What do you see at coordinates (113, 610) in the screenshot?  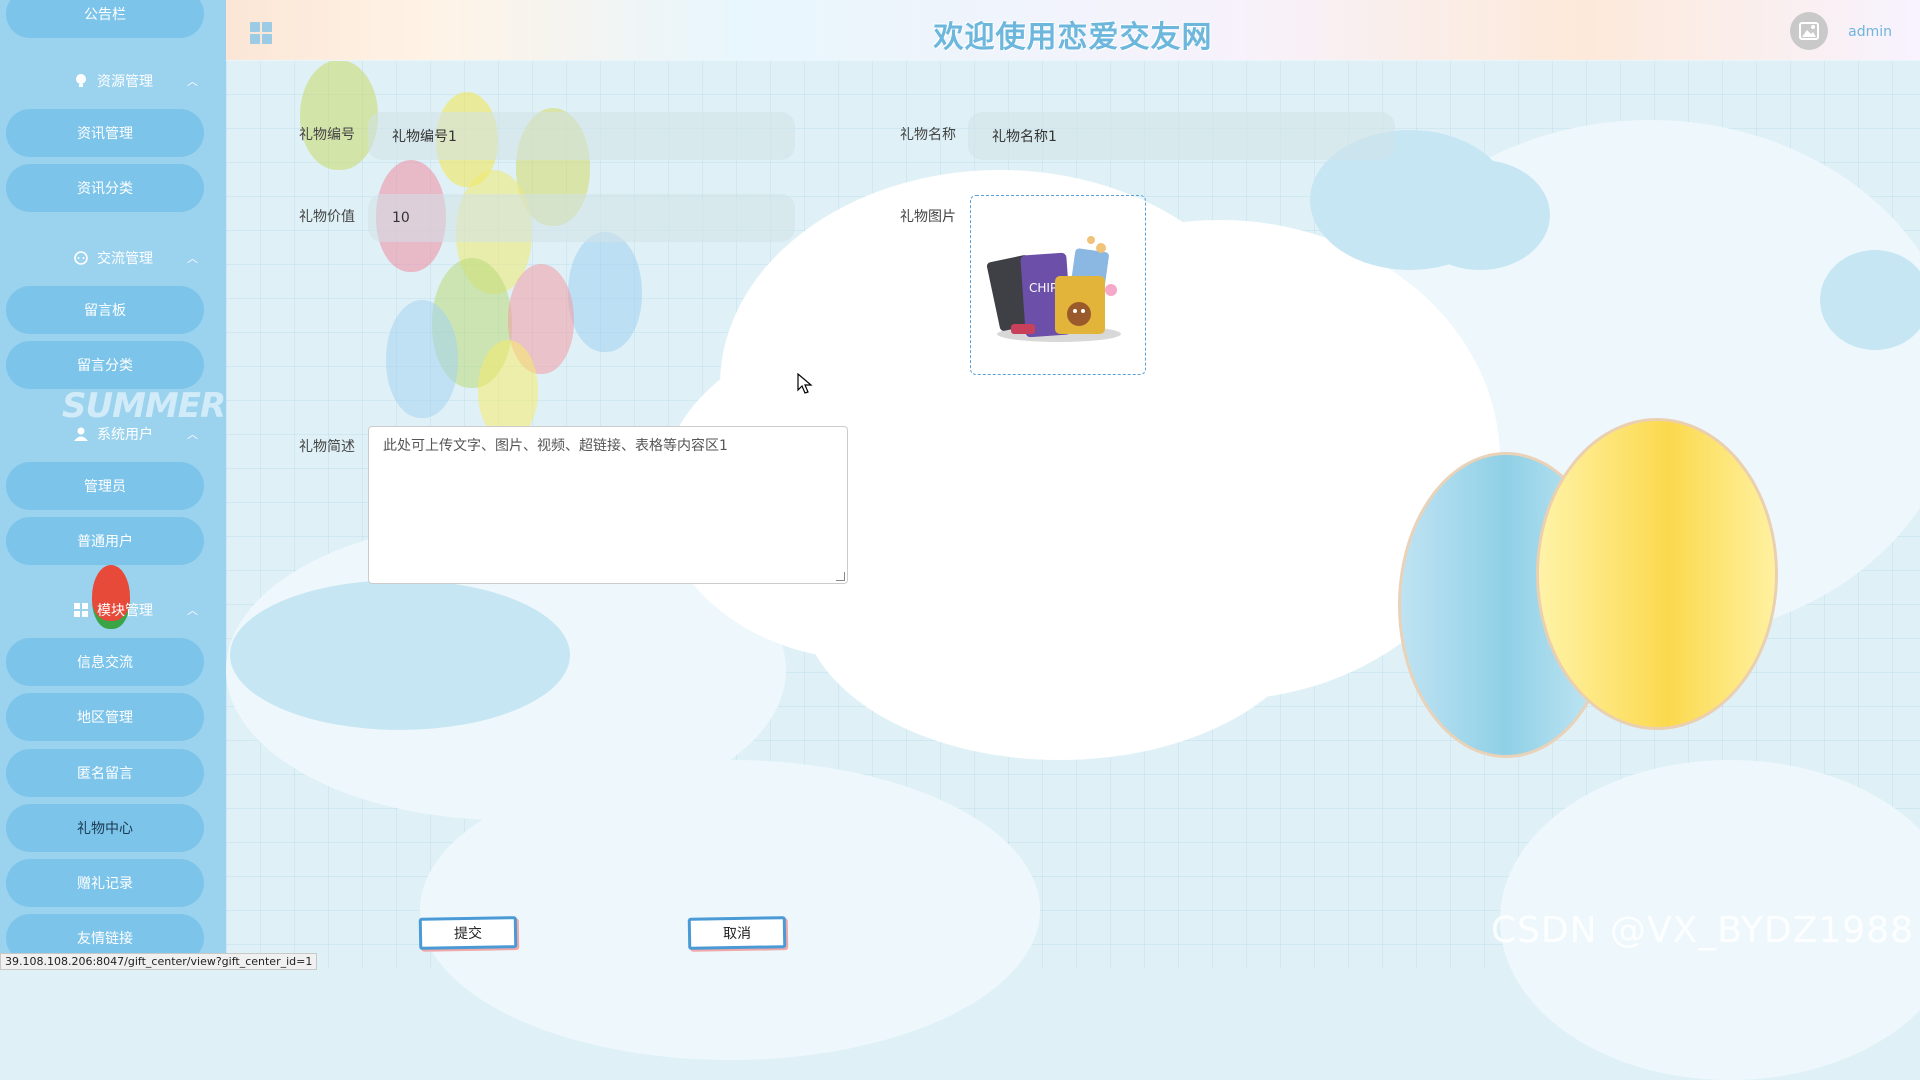 I see `sidebar-group-modules: 模块管理 ︿` at bounding box center [113, 610].